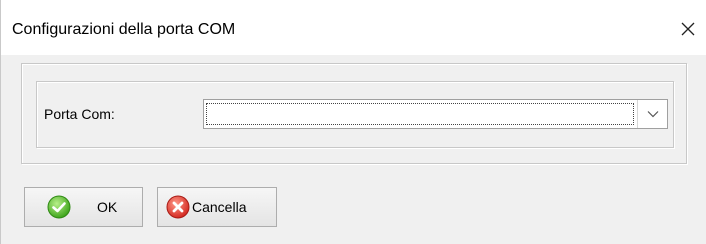  What do you see at coordinates (59, 207) in the screenshot?
I see `check-circle-icon` at bounding box center [59, 207].